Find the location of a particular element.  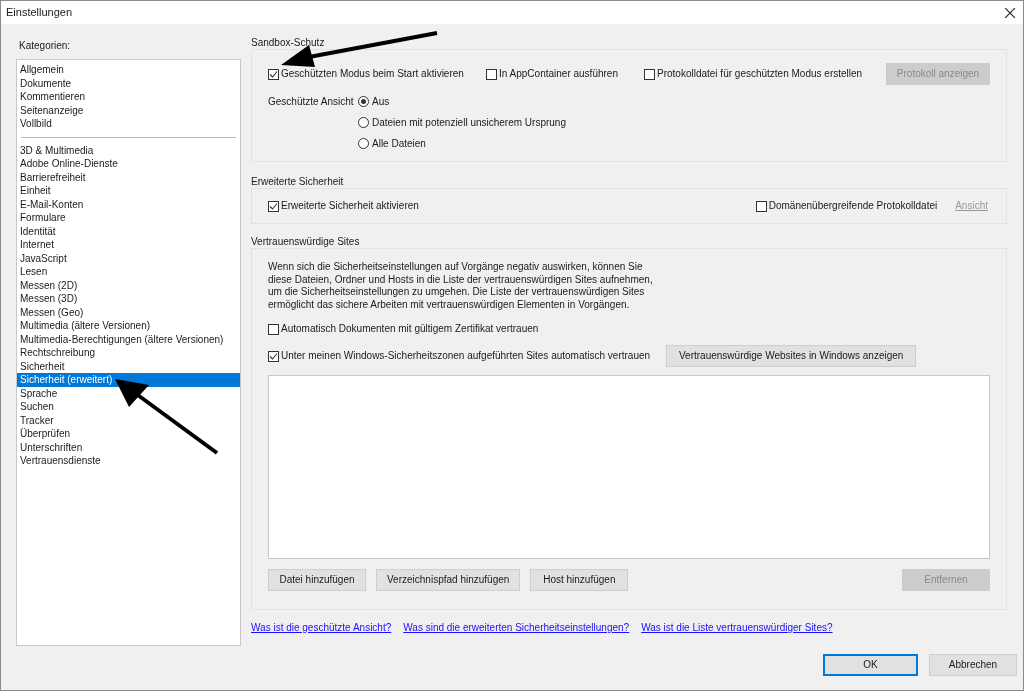

category-item: Sprache is located at coordinates (128, 393).